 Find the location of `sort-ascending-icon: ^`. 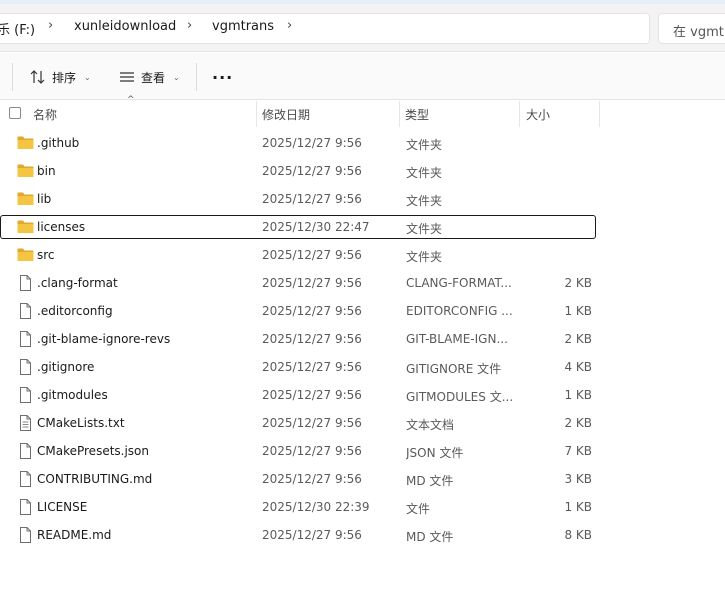

sort-ascending-icon: ^ is located at coordinates (131, 100).